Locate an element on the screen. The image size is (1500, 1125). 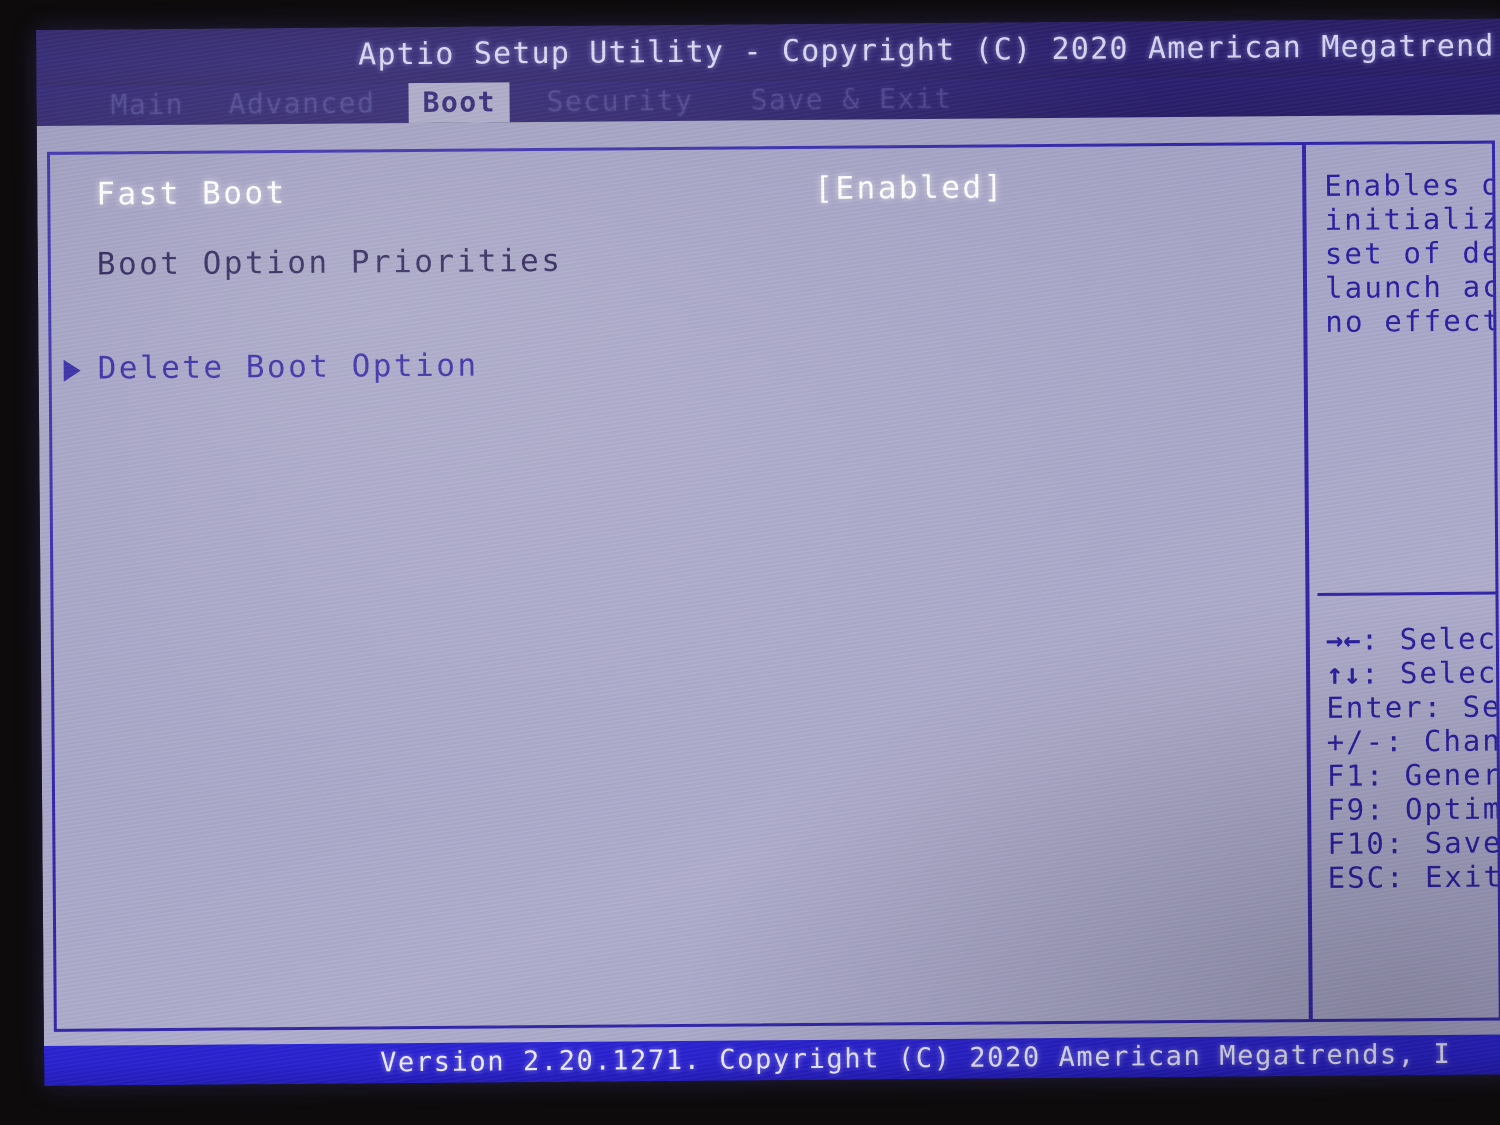
key-hint-f10: F10: Save is located at coordinates (1413, 843).